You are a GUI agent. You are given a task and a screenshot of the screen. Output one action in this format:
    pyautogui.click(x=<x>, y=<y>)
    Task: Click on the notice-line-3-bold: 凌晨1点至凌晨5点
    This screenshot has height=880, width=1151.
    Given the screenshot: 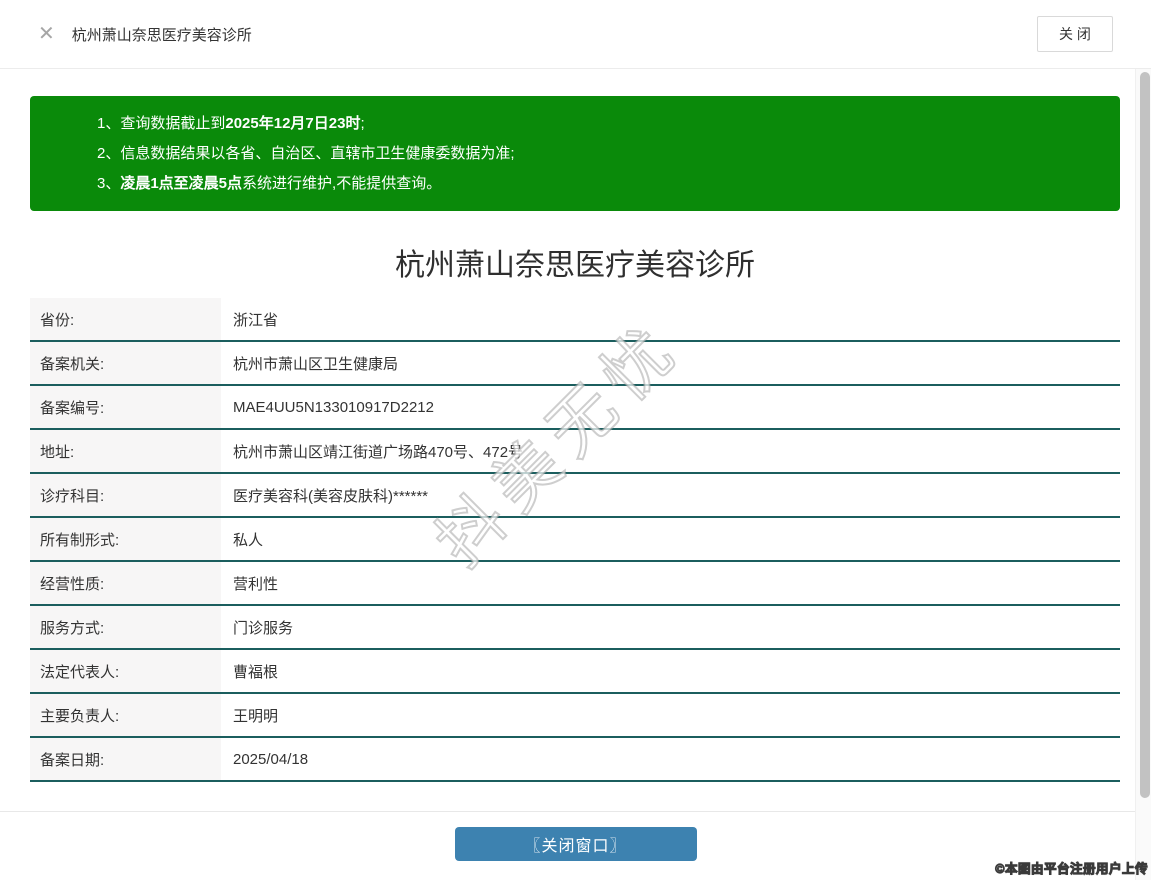 What is the action you would take?
    pyautogui.click(x=181, y=183)
    